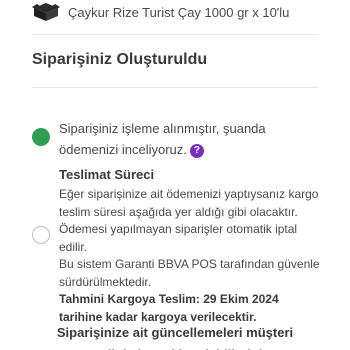 The image size is (350, 350). I want to click on step-status-active-dot, so click(41, 137).